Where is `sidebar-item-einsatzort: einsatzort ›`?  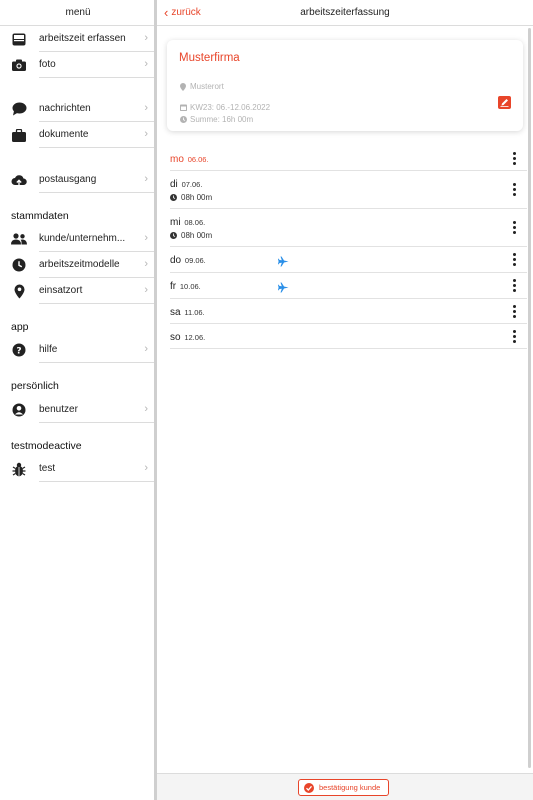
sidebar-item-einsatzort: einsatzort › is located at coordinates (78, 291).